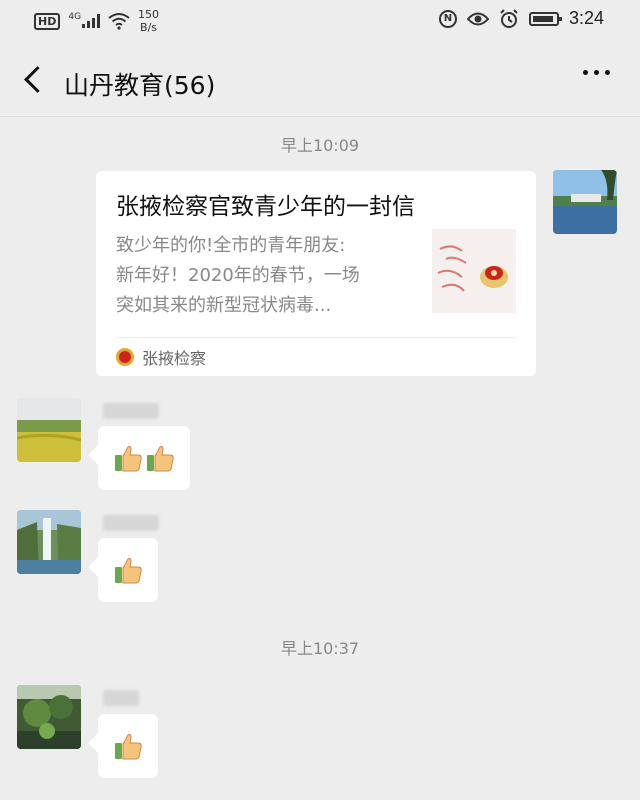 The image size is (640, 800). What do you see at coordinates (35, 81) in the screenshot?
I see `back-button` at bounding box center [35, 81].